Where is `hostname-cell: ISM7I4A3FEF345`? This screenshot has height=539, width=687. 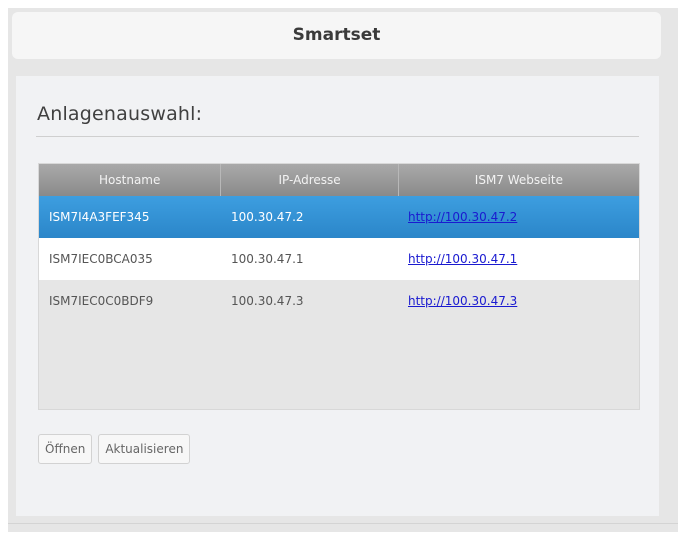 hostname-cell: ISM7I4A3FEF345 is located at coordinates (99, 217).